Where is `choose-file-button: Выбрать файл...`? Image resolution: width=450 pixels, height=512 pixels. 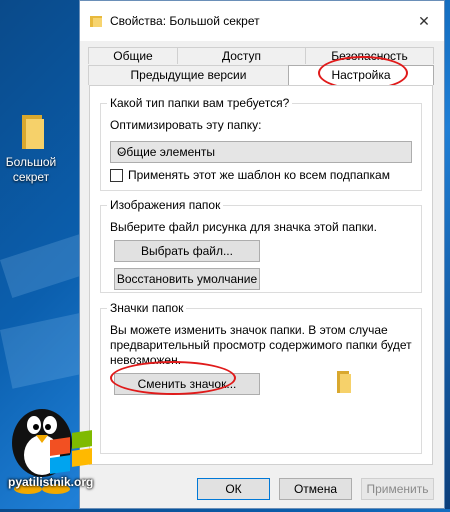
choose-file-button: Выбрать файл... is located at coordinates (187, 251).